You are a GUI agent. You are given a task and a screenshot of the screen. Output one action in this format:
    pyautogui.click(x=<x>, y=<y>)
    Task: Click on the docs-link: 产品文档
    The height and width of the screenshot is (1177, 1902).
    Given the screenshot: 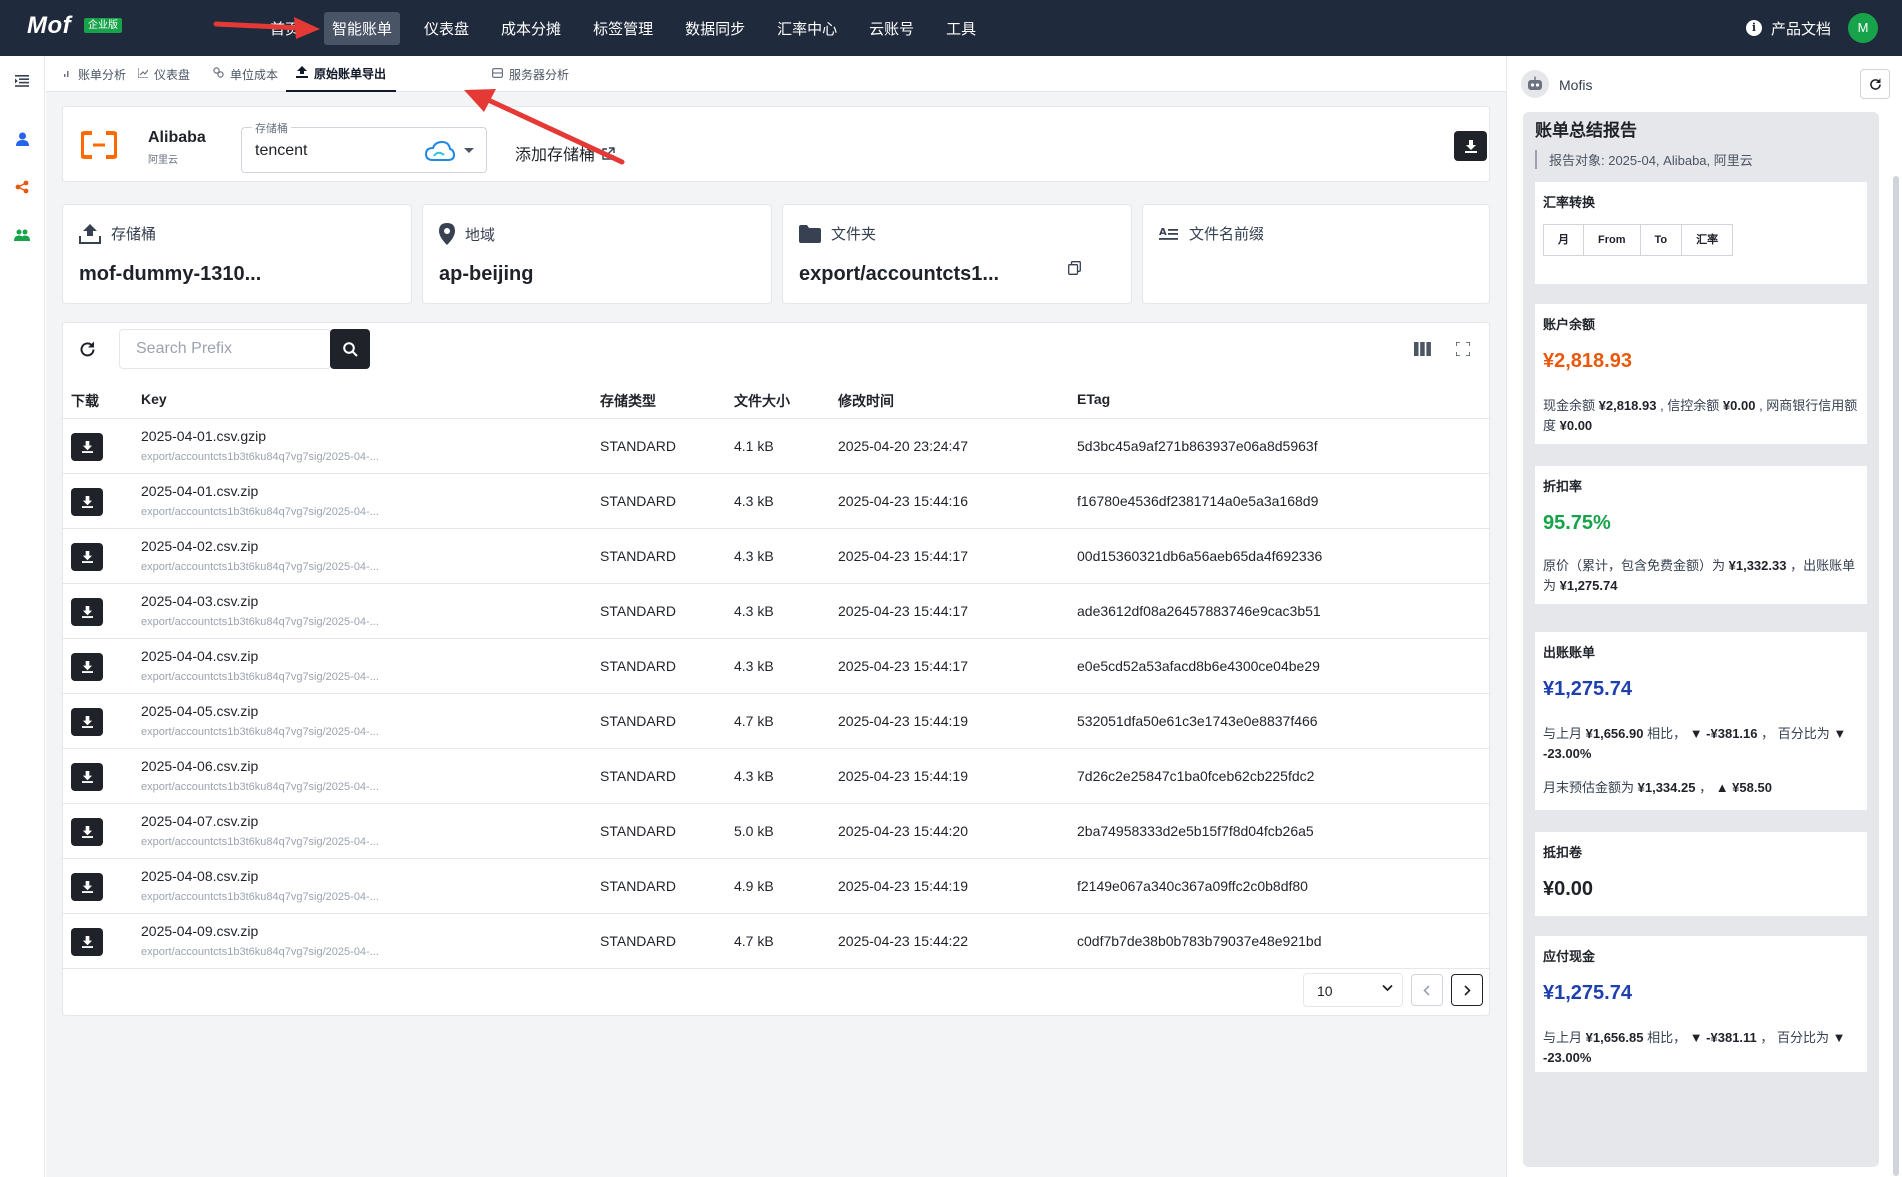 What is the action you would take?
    pyautogui.click(x=1801, y=28)
    